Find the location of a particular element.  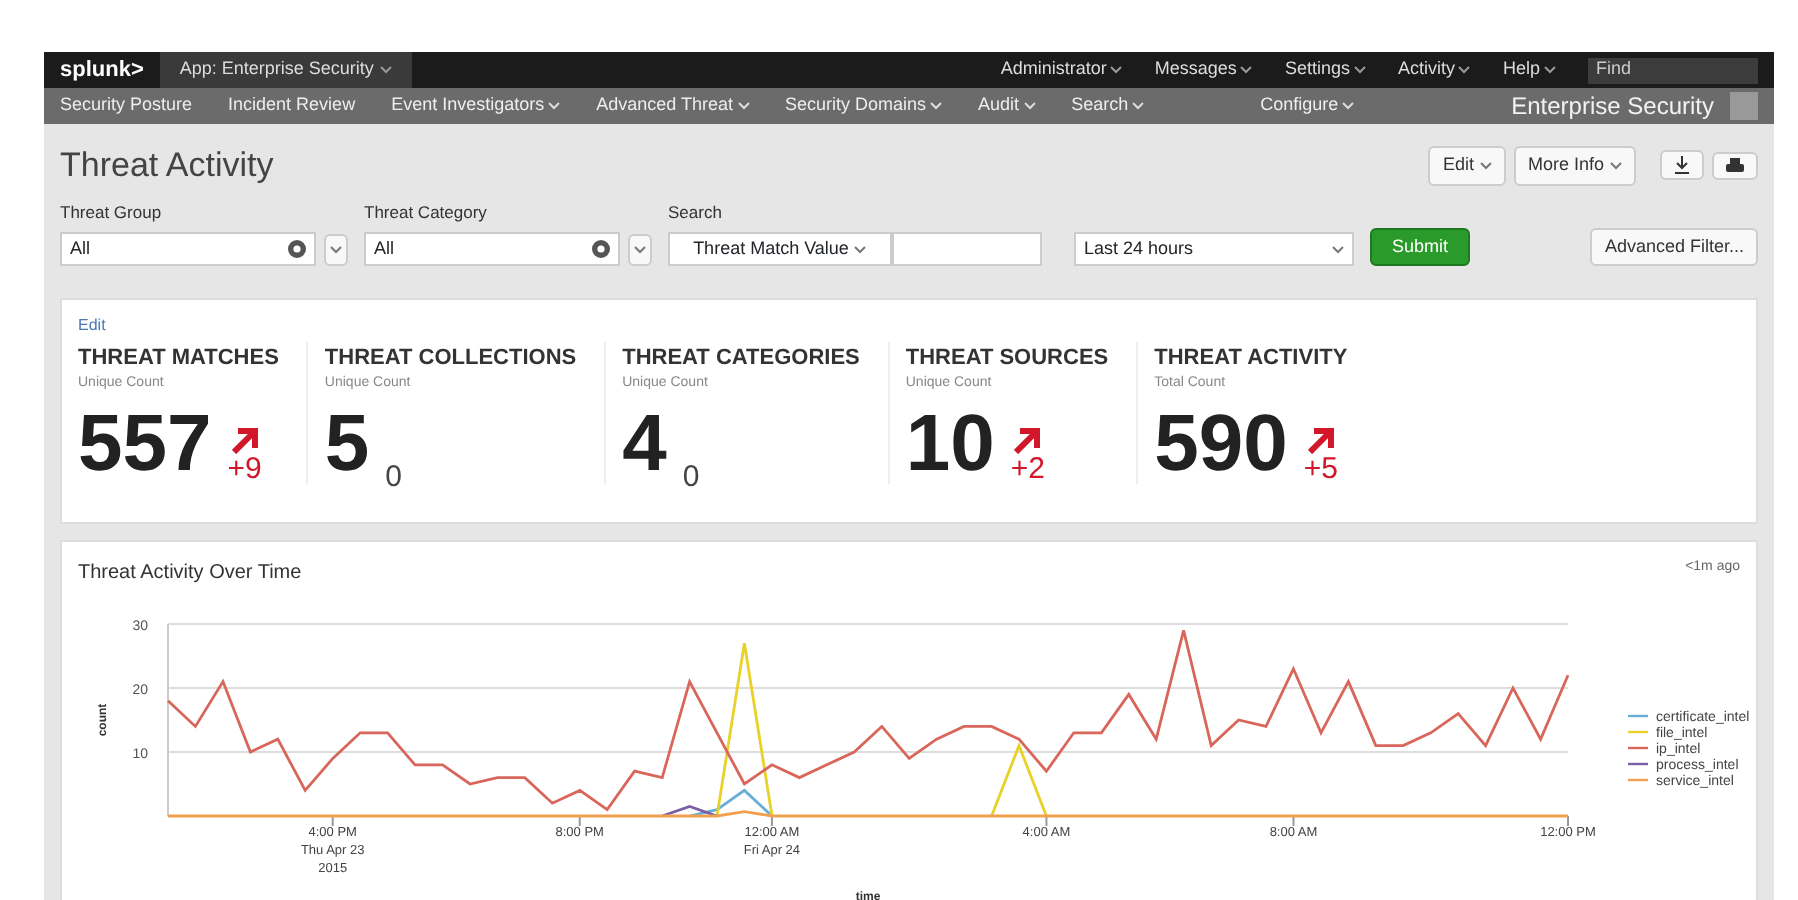

dropdown-button: Edit is located at coordinates (1467, 165).